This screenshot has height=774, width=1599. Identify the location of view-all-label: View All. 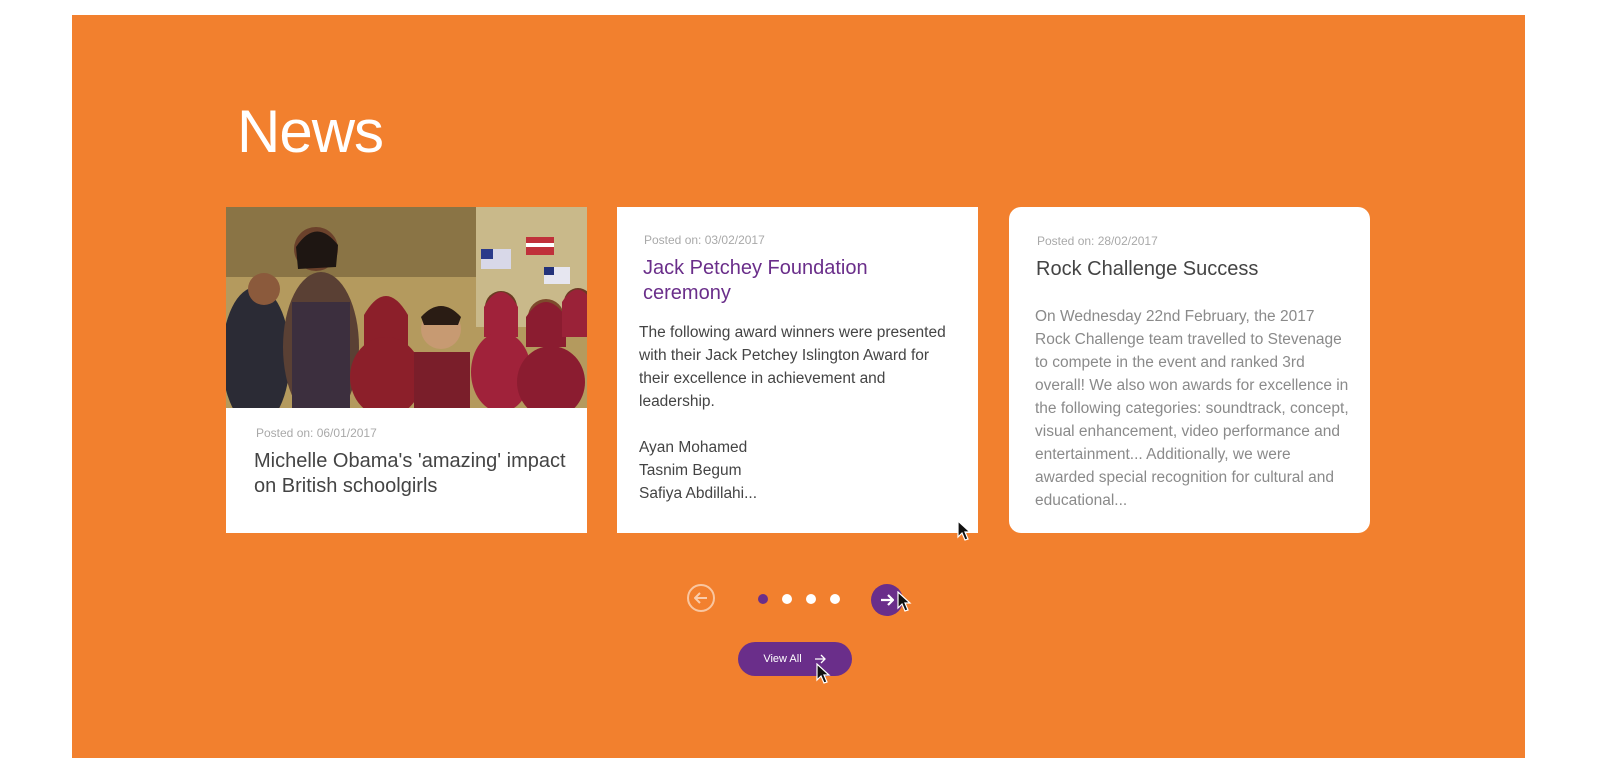
(782, 659).